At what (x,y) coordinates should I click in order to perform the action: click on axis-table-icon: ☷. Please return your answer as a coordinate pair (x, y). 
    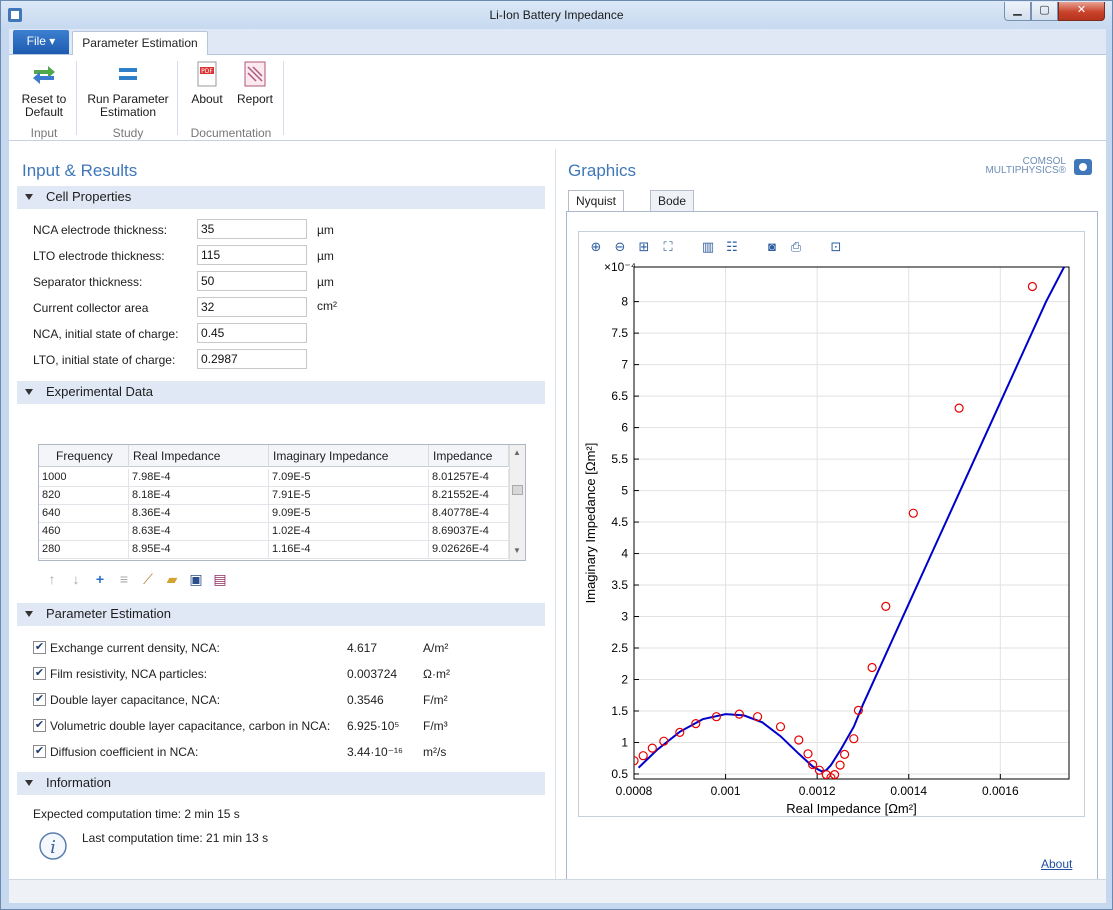
    Looking at the image, I should click on (732, 247).